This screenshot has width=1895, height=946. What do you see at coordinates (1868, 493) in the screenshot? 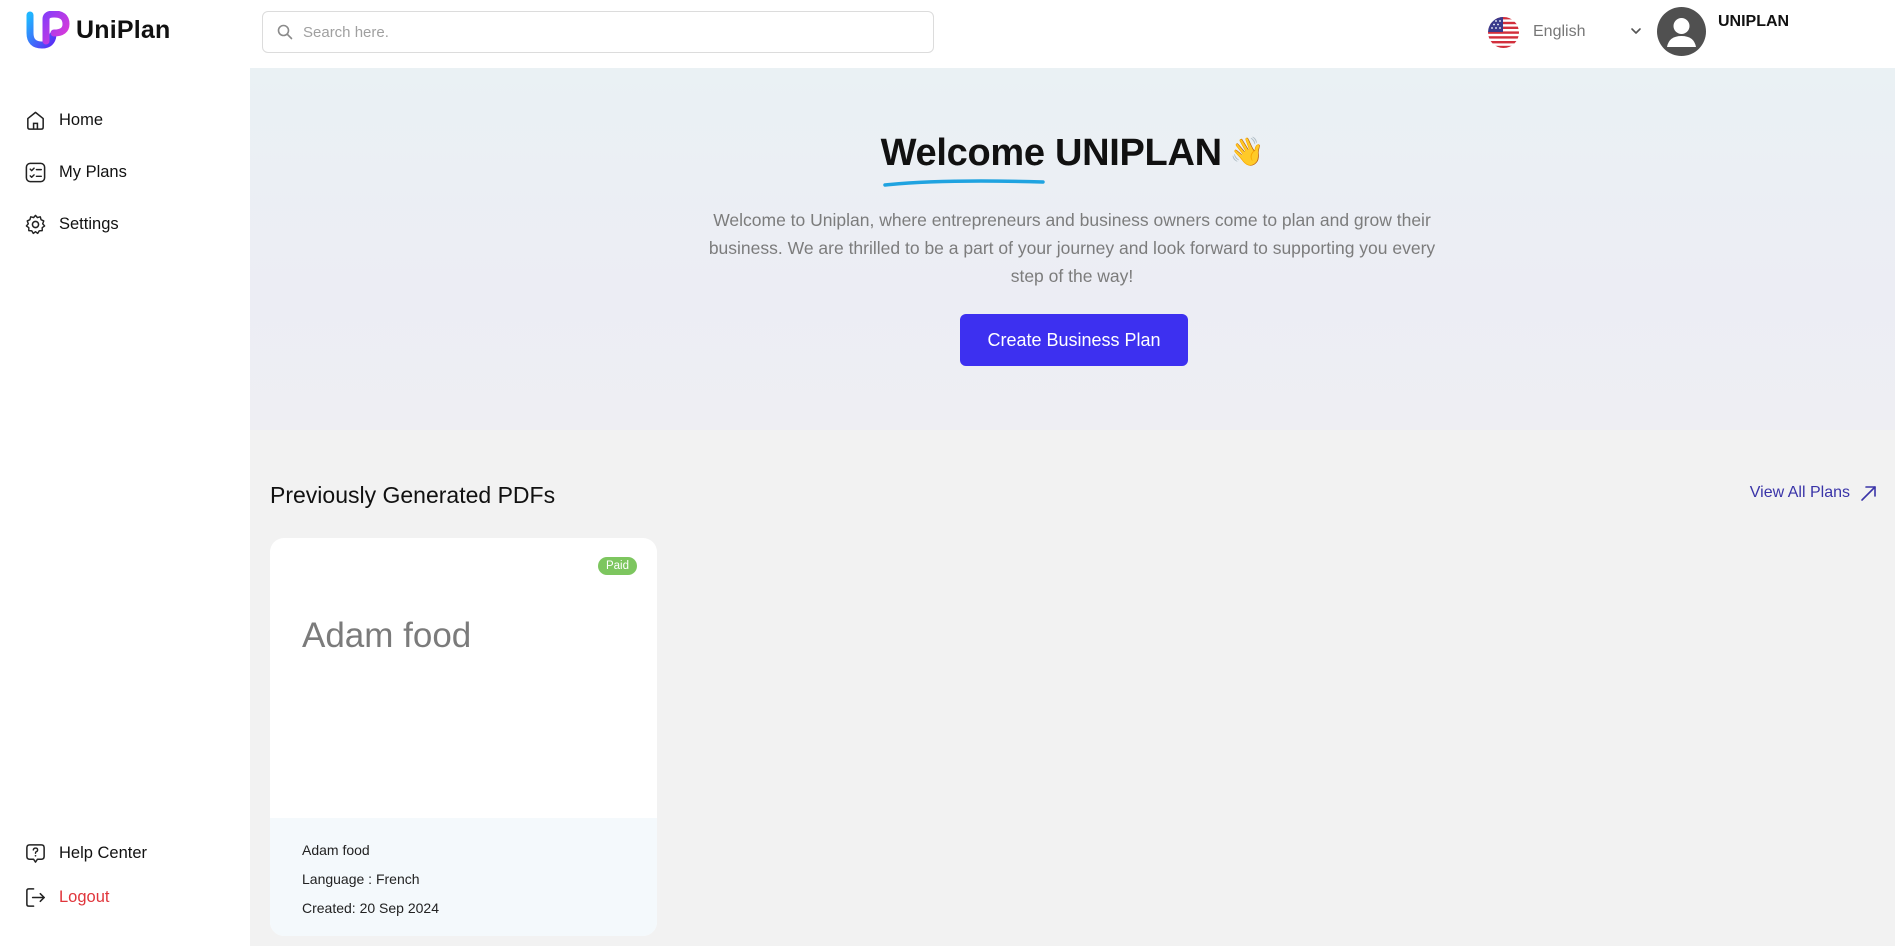
I see `arrow-up-right-icon` at bounding box center [1868, 493].